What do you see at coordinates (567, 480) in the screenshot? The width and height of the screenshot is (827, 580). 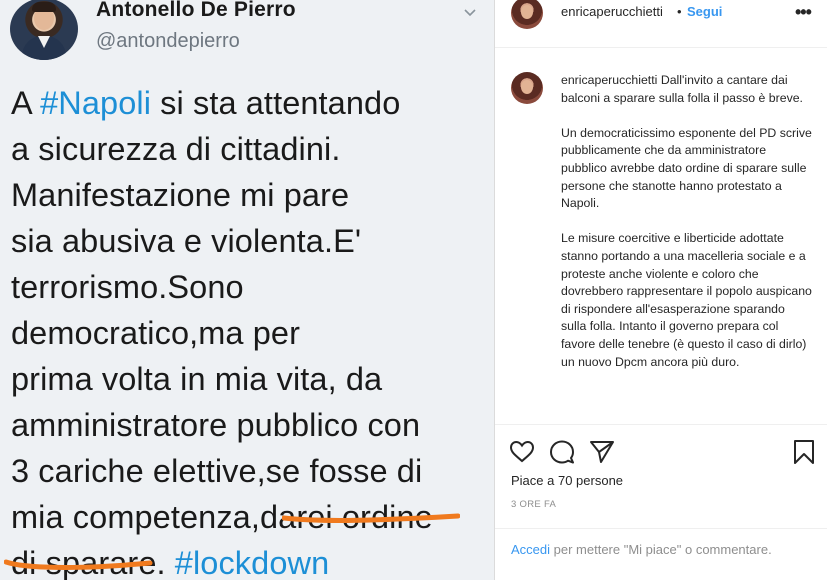 I see `likes-count: Piace a 70 persone` at bounding box center [567, 480].